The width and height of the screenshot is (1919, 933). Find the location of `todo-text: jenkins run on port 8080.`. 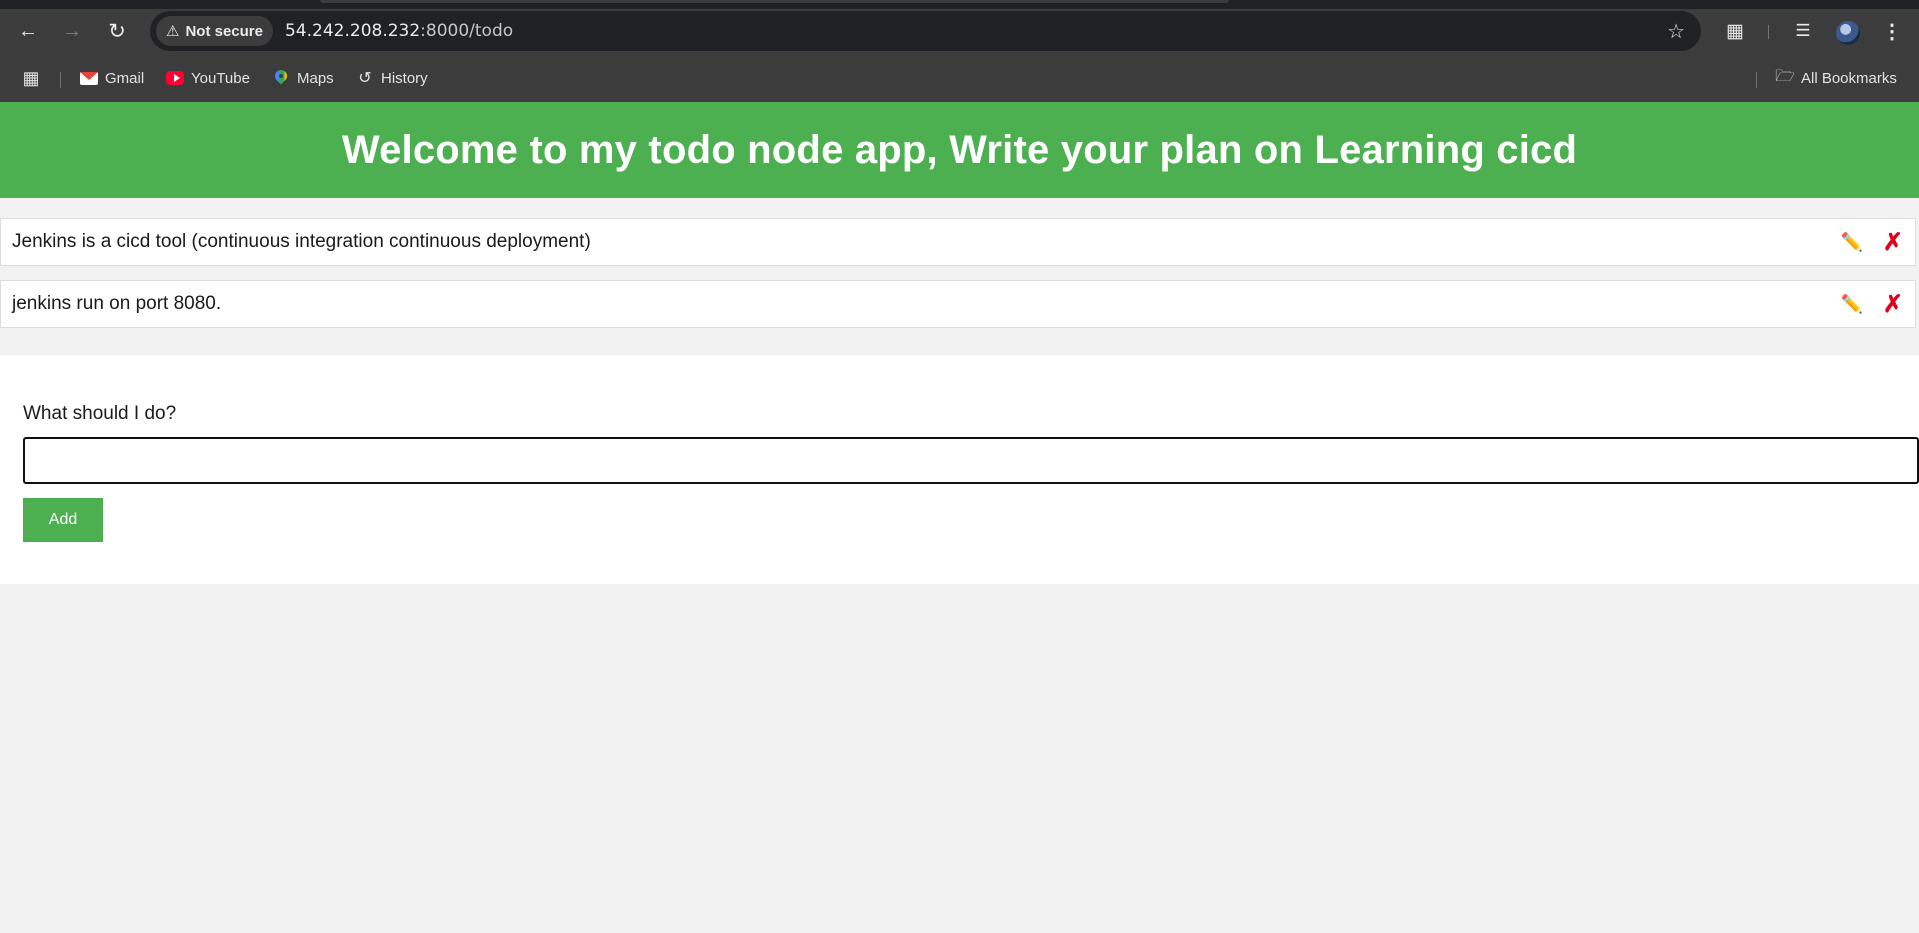

todo-text: jenkins run on port 8080. is located at coordinates (117, 303).